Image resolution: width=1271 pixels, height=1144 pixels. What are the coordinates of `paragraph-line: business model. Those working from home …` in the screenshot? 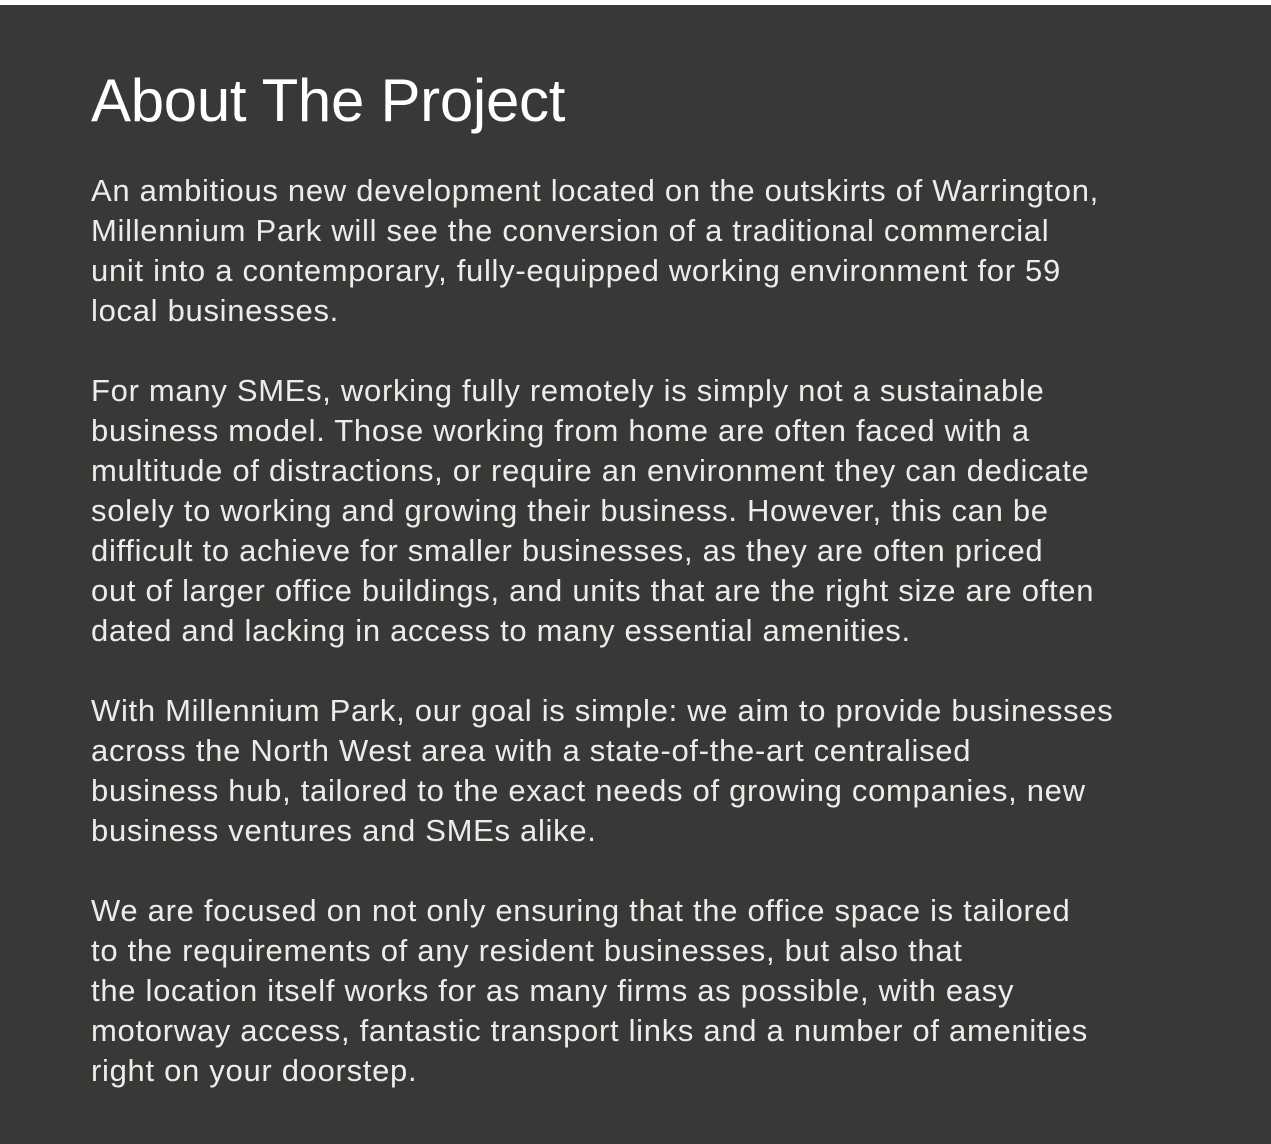 It's located at (560, 430).